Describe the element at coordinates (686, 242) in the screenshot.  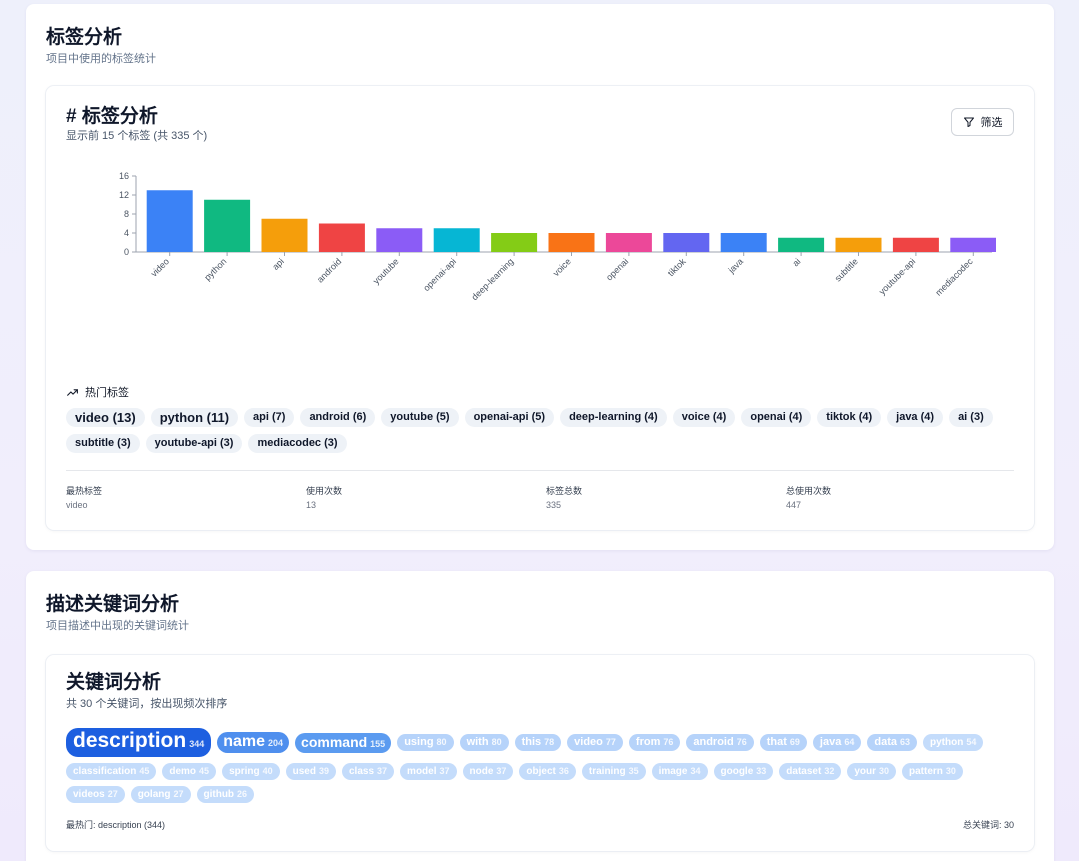
I see `bar-tiktok` at that location.